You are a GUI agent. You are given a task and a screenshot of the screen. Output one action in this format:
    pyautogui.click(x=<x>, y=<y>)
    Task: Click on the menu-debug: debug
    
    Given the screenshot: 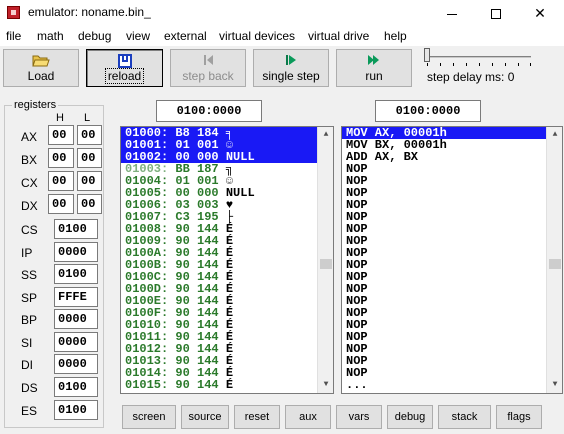 What is the action you would take?
    pyautogui.click(x=94, y=36)
    